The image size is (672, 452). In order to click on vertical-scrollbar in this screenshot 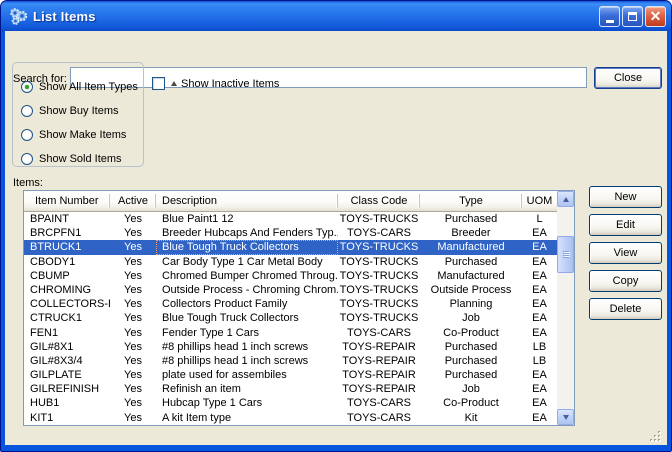, I will do `click(565, 308)`.